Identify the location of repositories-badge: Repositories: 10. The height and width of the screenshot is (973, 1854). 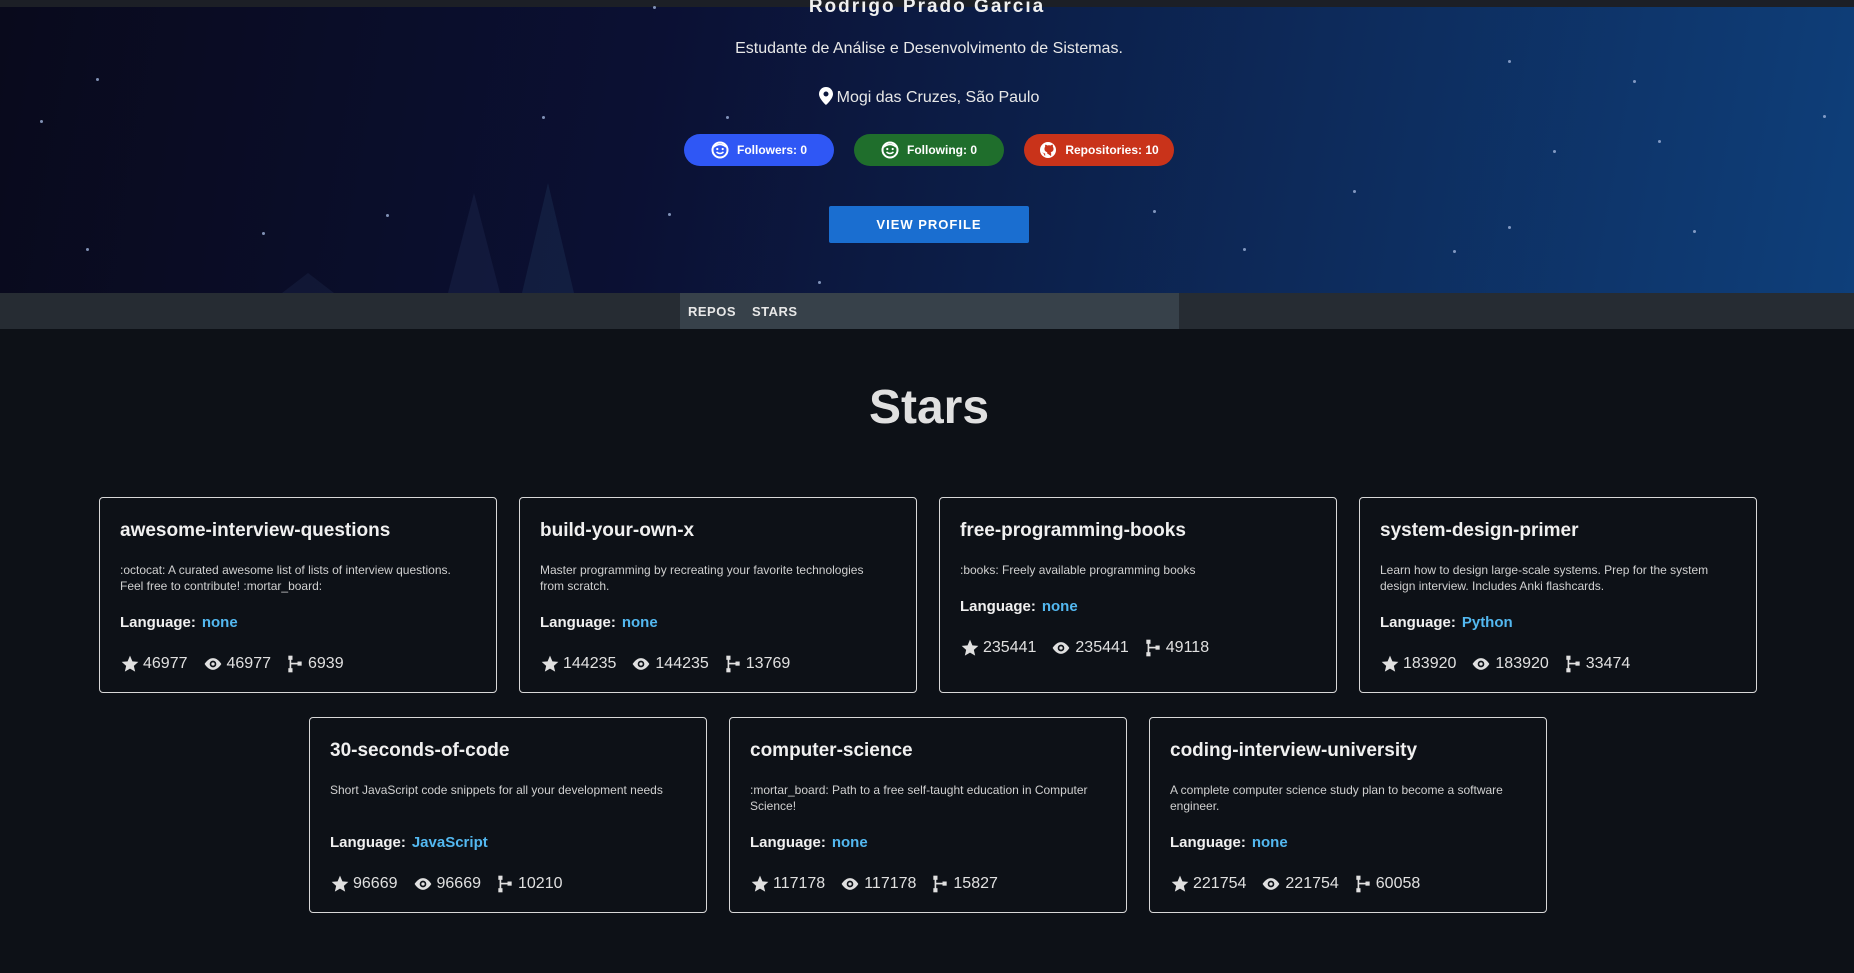
(1099, 150).